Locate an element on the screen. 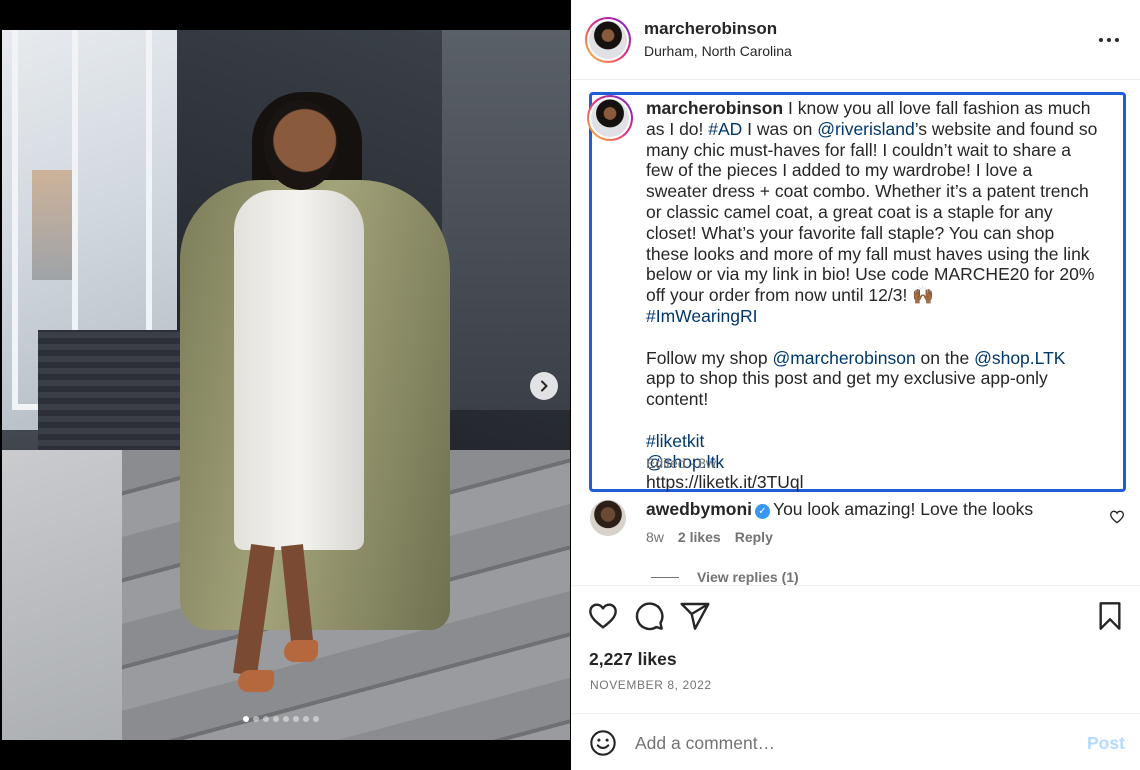  comment-text: You look amazing! Love the looks is located at coordinates (903, 509).